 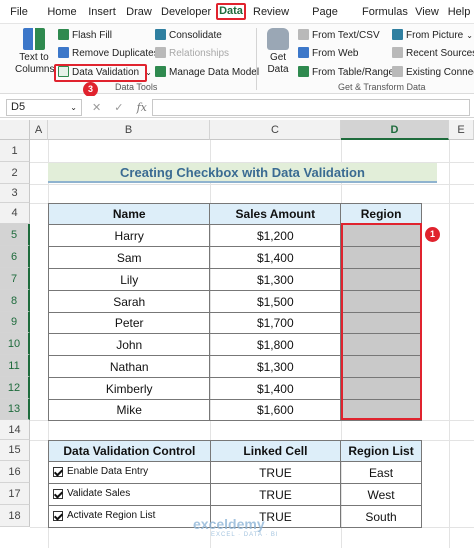 I want to click on name-cell: Mike, so click(x=129, y=410).